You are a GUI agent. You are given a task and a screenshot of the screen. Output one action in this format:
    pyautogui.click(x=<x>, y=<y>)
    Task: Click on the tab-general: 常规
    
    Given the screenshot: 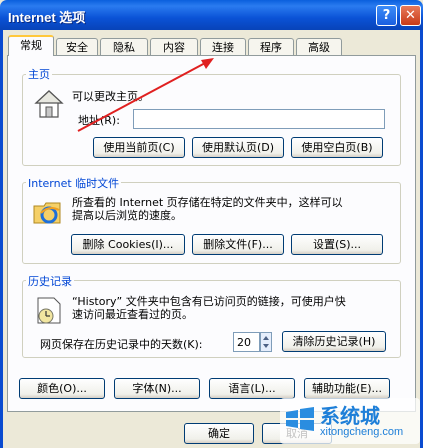 What is the action you would take?
    pyautogui.click(x=31, y=45)
    